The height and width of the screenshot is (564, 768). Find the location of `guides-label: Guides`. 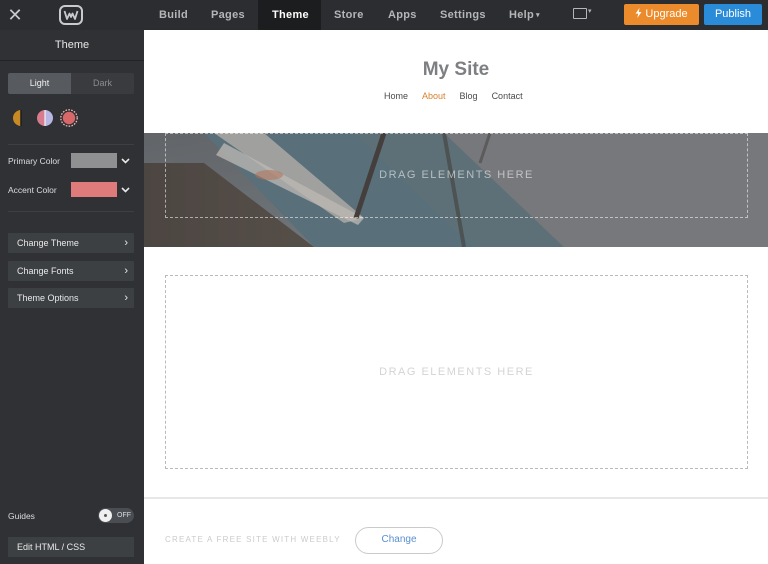

guides-label: Guides is located at coordinates (21, 516).